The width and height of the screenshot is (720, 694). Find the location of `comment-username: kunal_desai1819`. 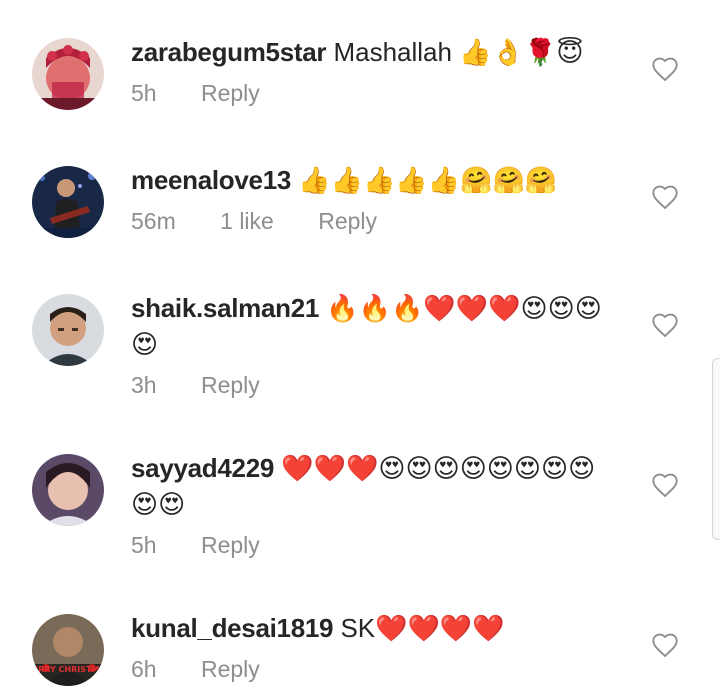

comment-username: kunal_desai1819 is located at coordinates (232, 628).